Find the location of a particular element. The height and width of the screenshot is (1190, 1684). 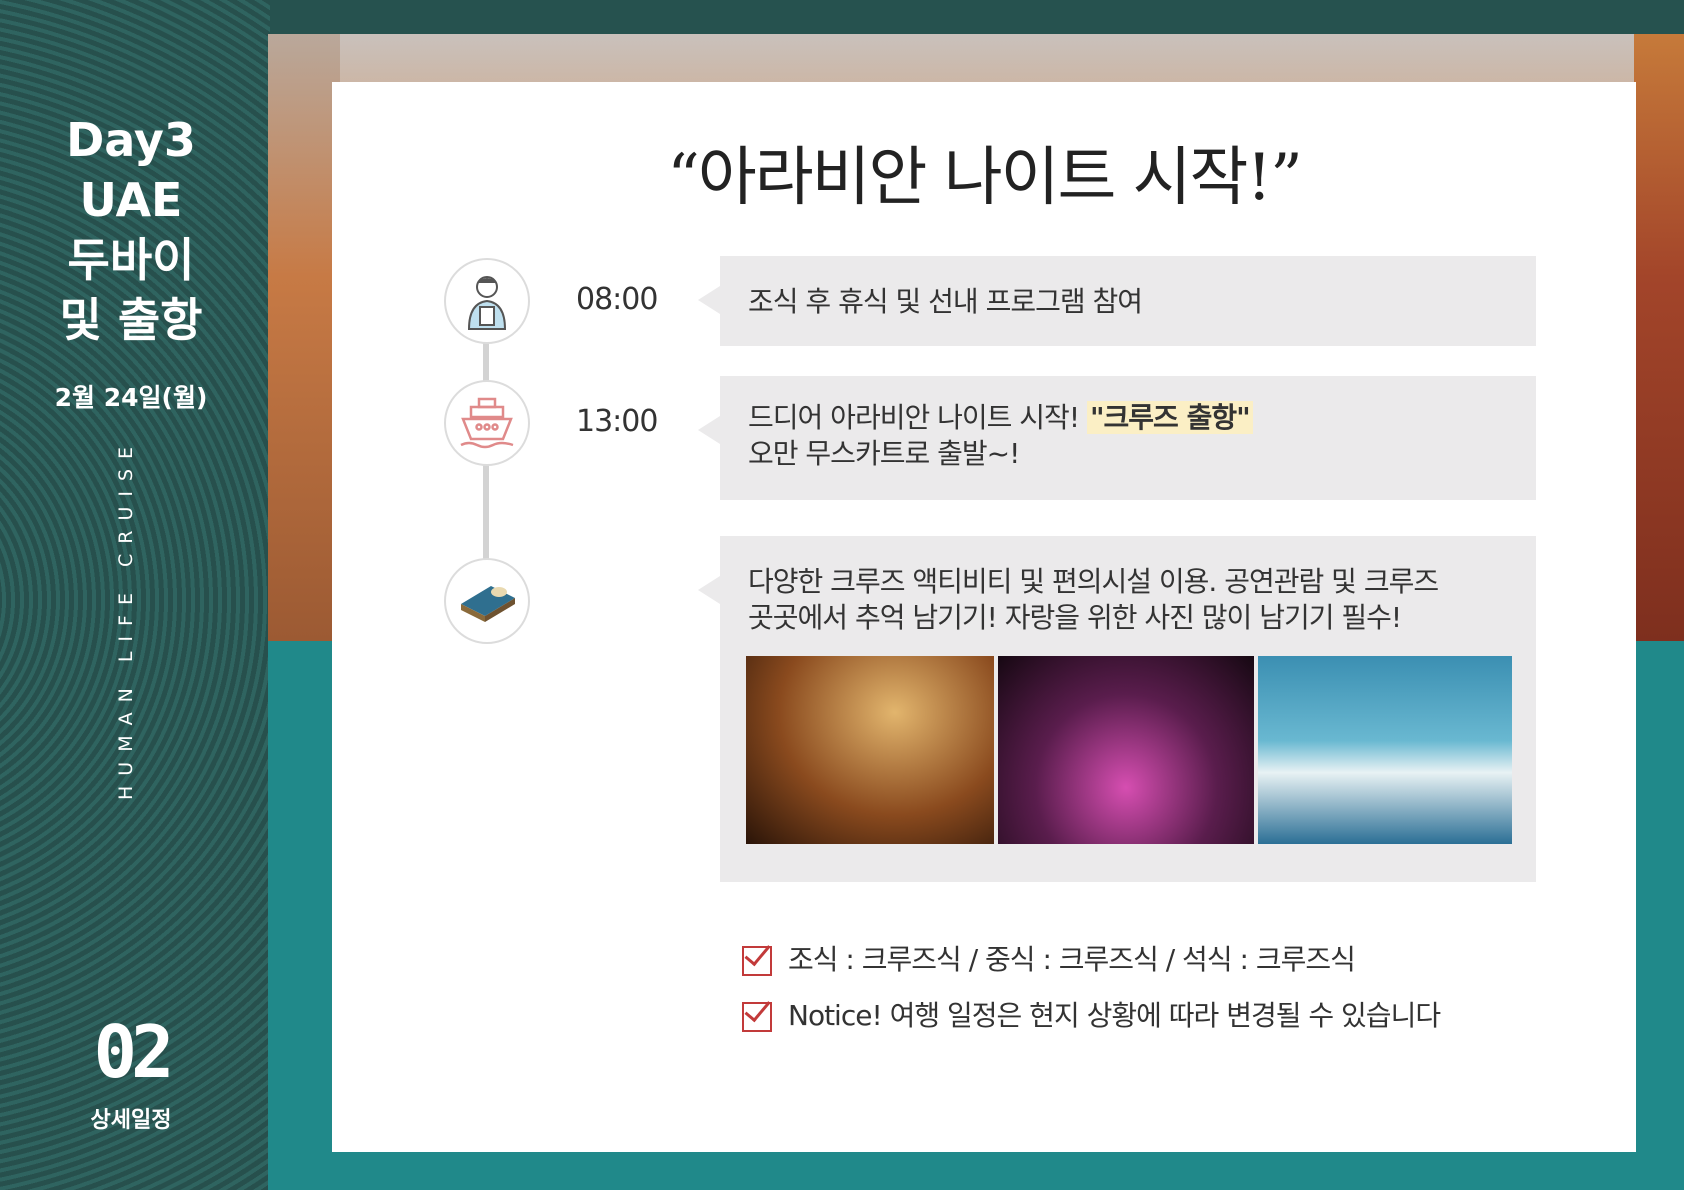

bed-icon is located at coordinates (487, 601).